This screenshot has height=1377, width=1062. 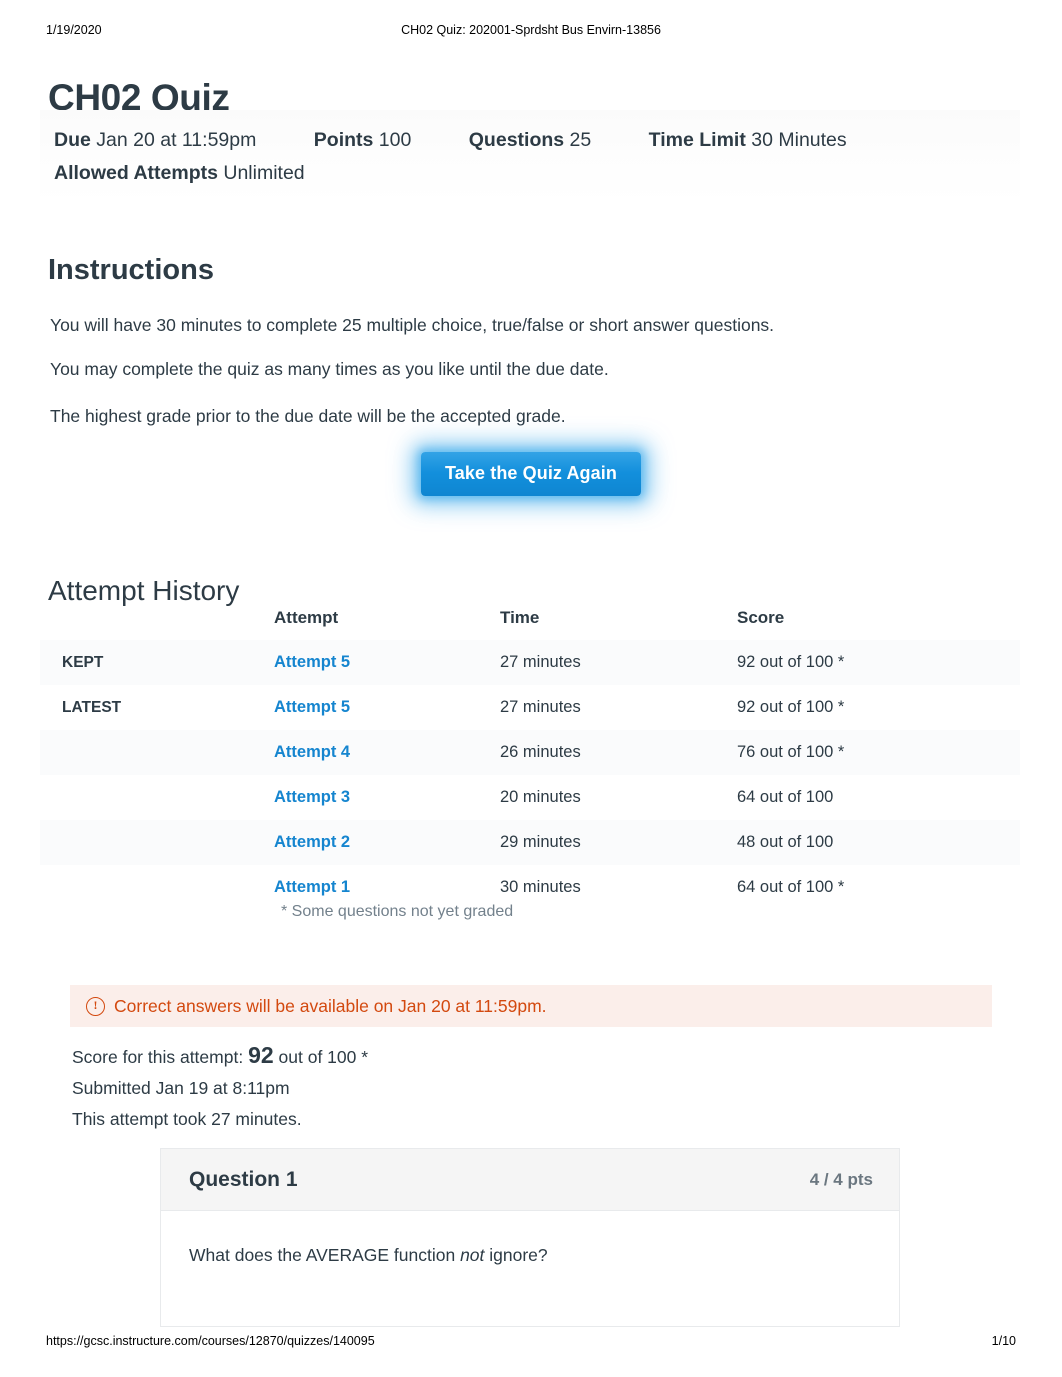 What do you see at coordinates (176, 140) in the screenshot?
I see `quiz-due-value: Jan 20 at 11:59pm` at bounding box center [176, 140].